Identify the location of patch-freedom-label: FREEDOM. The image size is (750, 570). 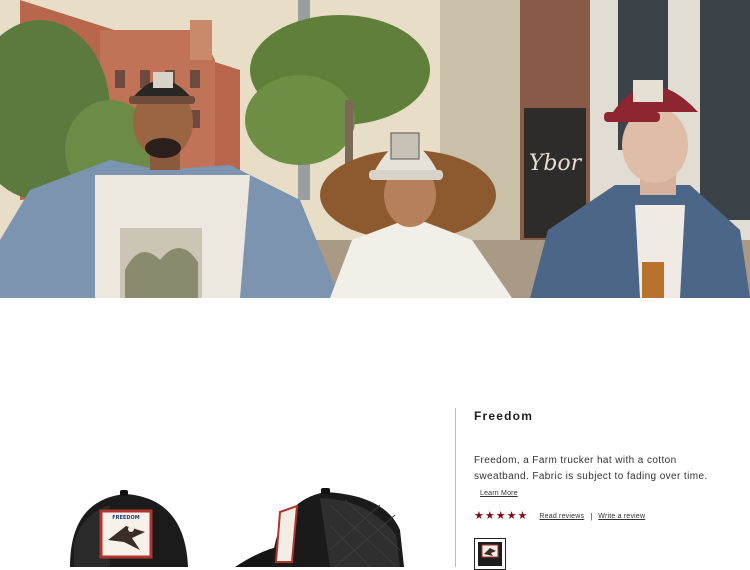
(125, 518).